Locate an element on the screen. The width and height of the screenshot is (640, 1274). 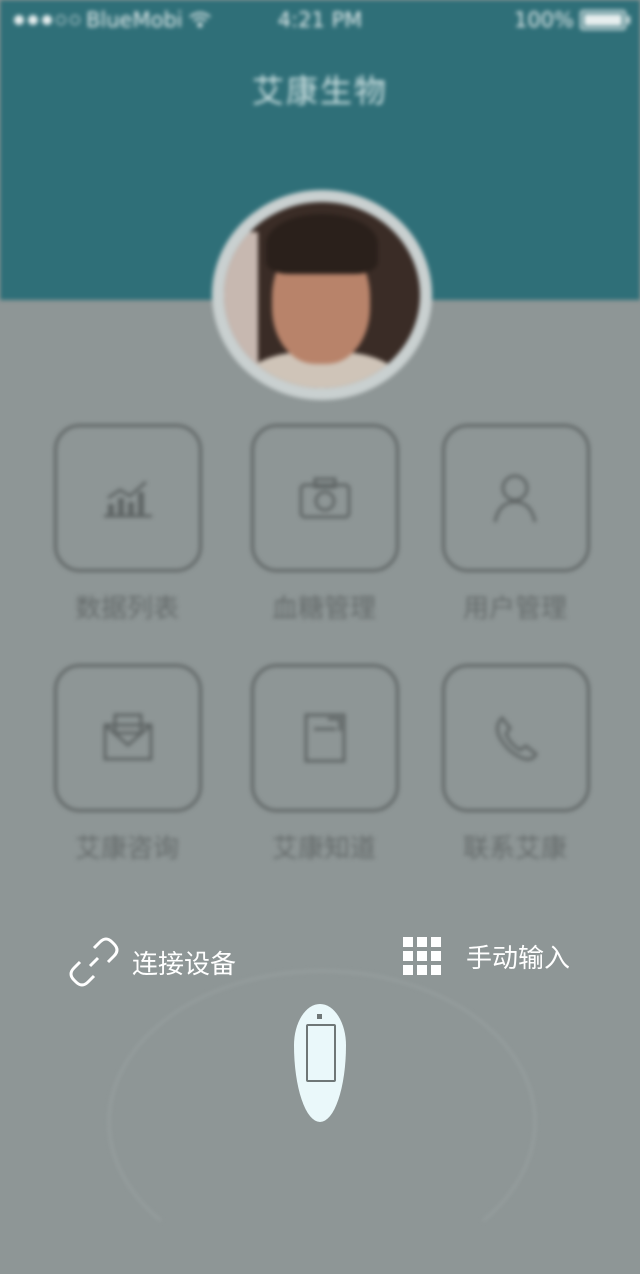
link-icon is located at coordinates (94, 962).